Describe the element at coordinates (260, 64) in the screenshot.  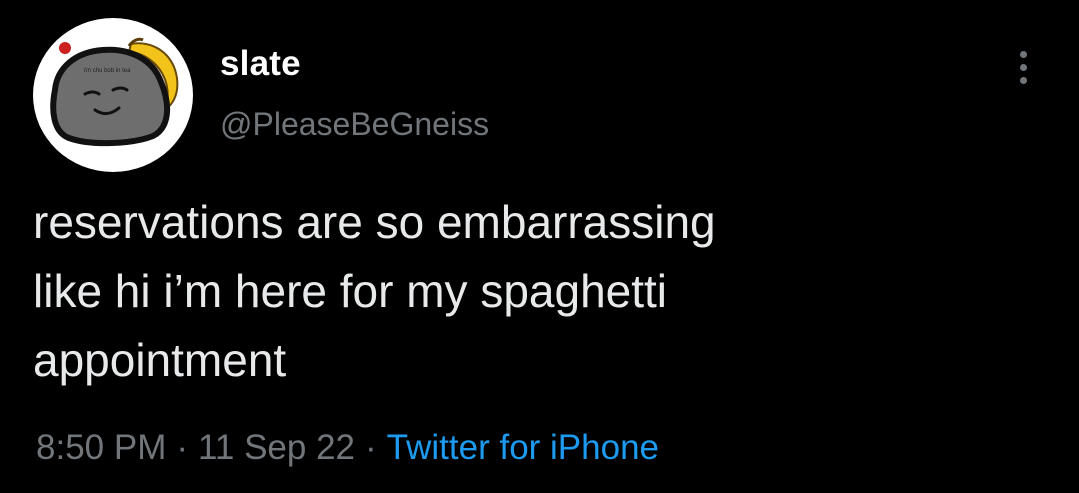
I see `display-name: slate` at that location.